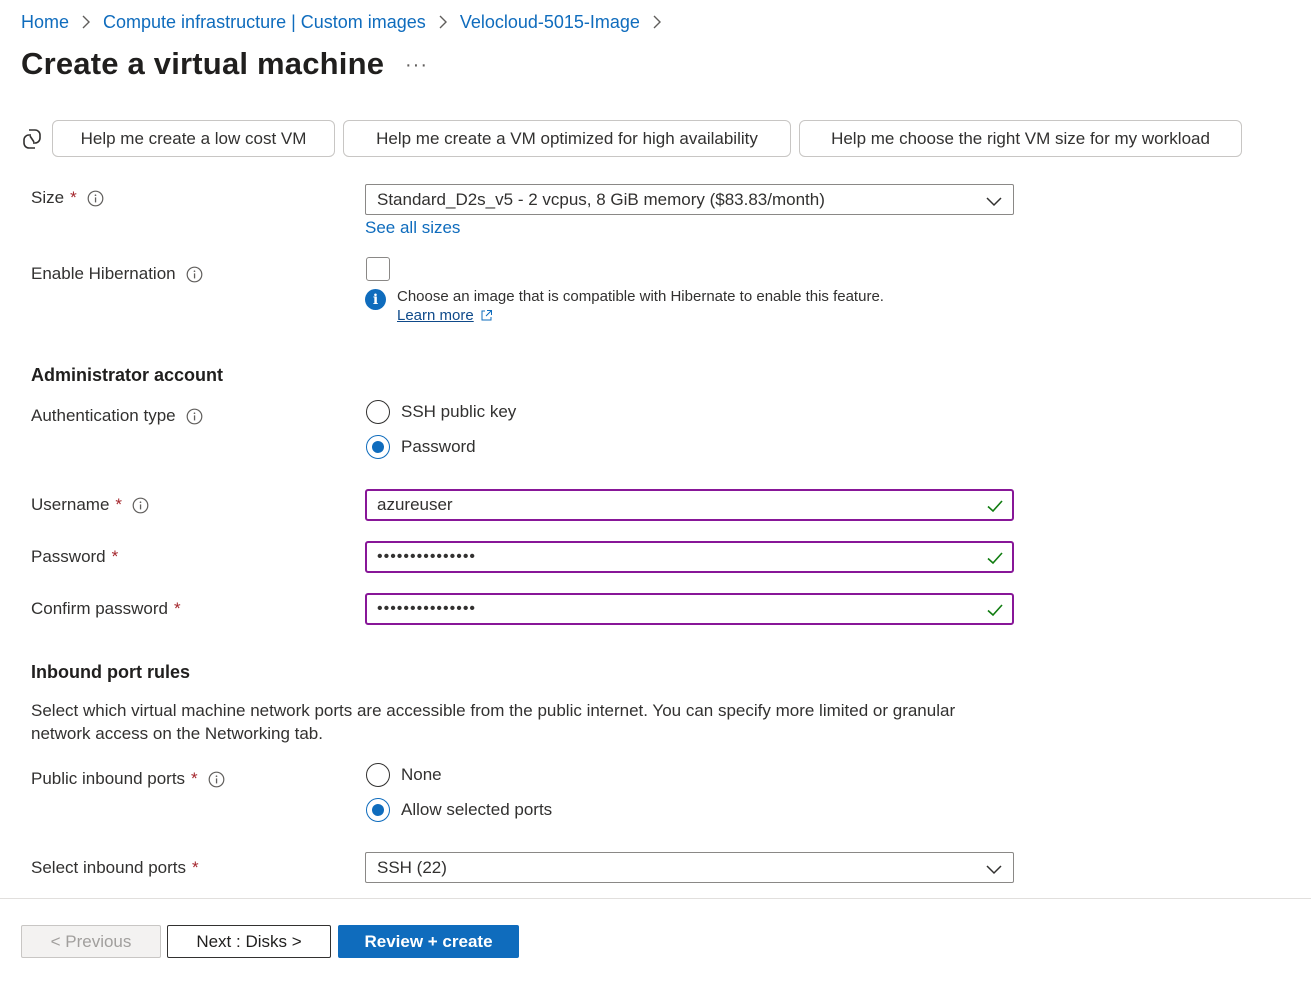  I want to click on more-options-icon: ···, so click(416, 65).